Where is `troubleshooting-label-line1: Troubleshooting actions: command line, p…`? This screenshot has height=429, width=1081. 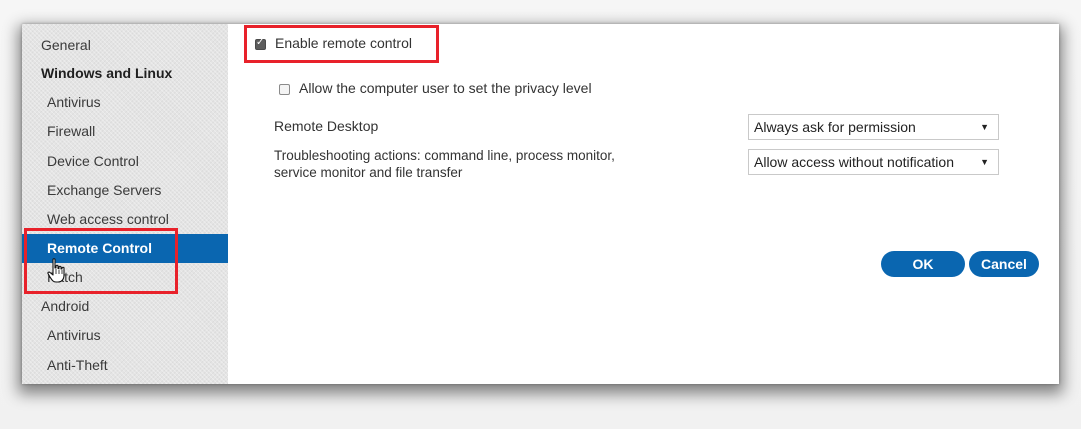
troubleshooting-label-line1: Troubleshooting actions: command line, p… is located at coordinates (444, 155).